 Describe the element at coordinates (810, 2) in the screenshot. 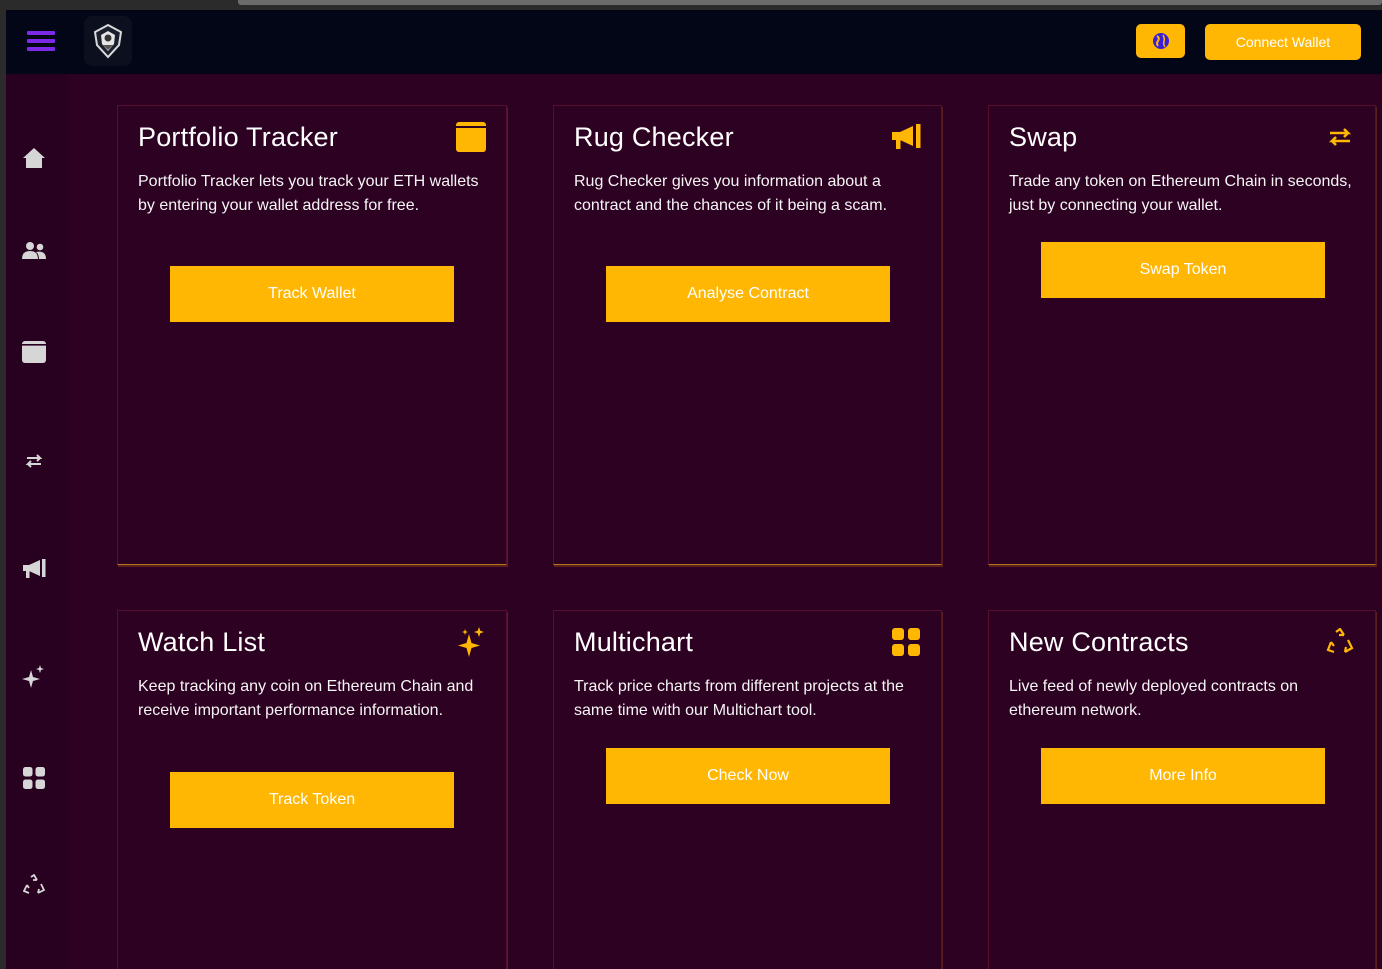

I see `horizontal-scrollbar` at that location.